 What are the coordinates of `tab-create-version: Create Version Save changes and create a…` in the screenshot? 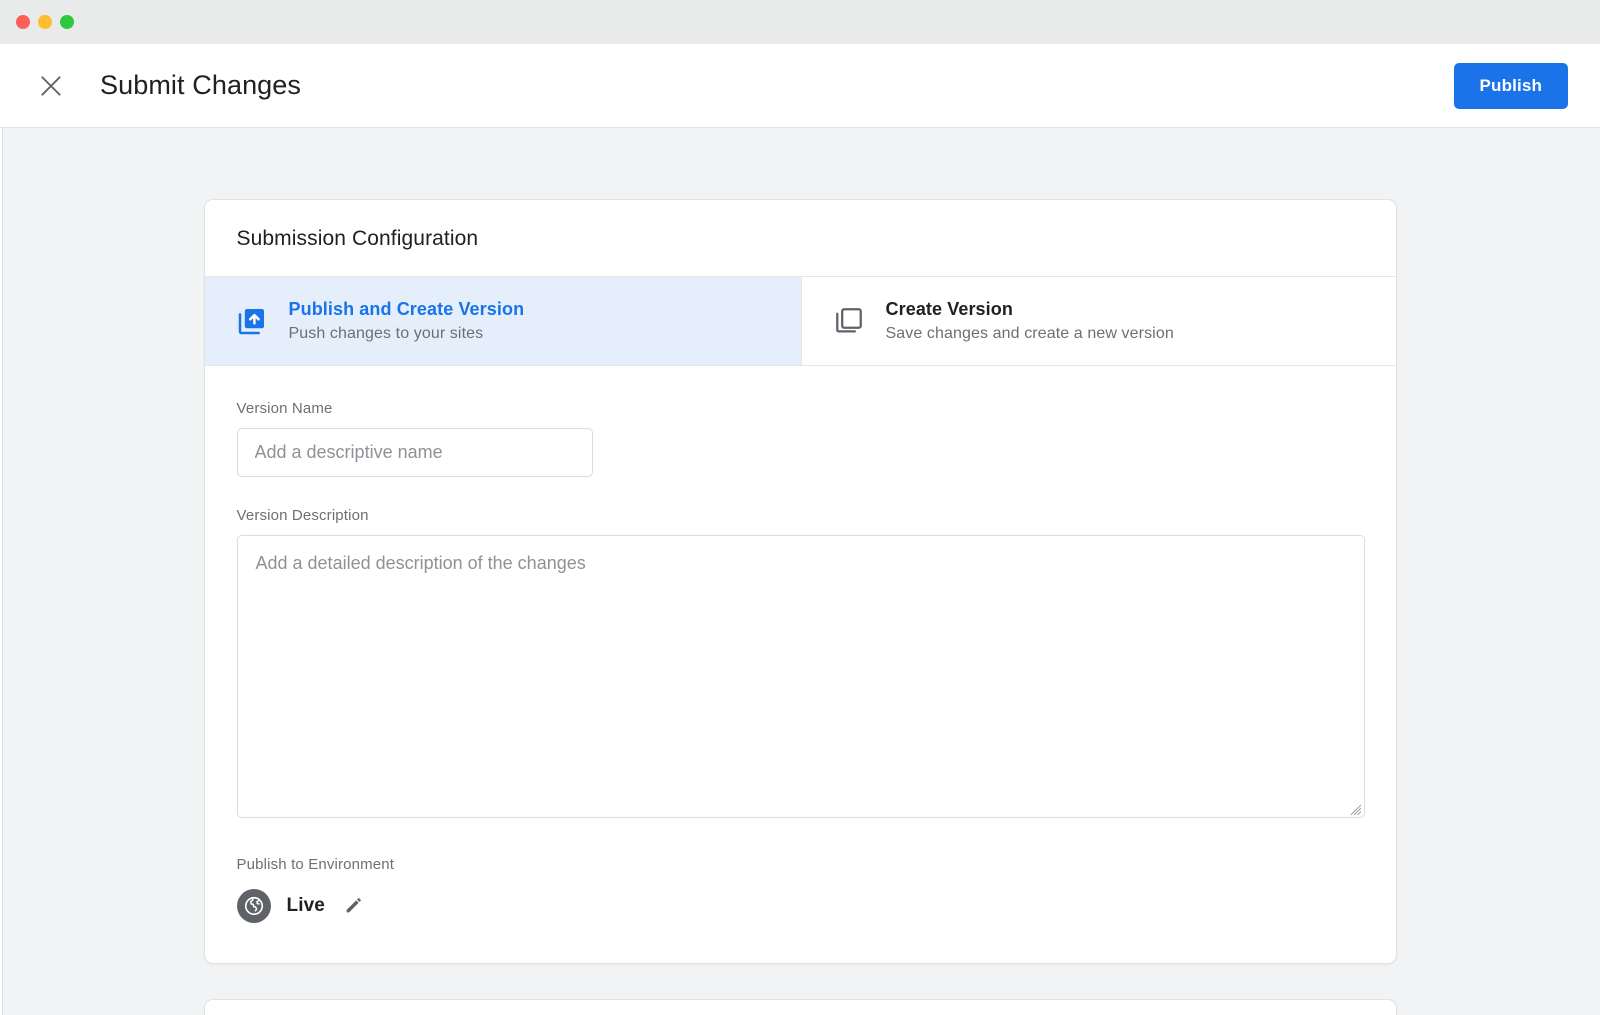 It's located at (1098, 321).